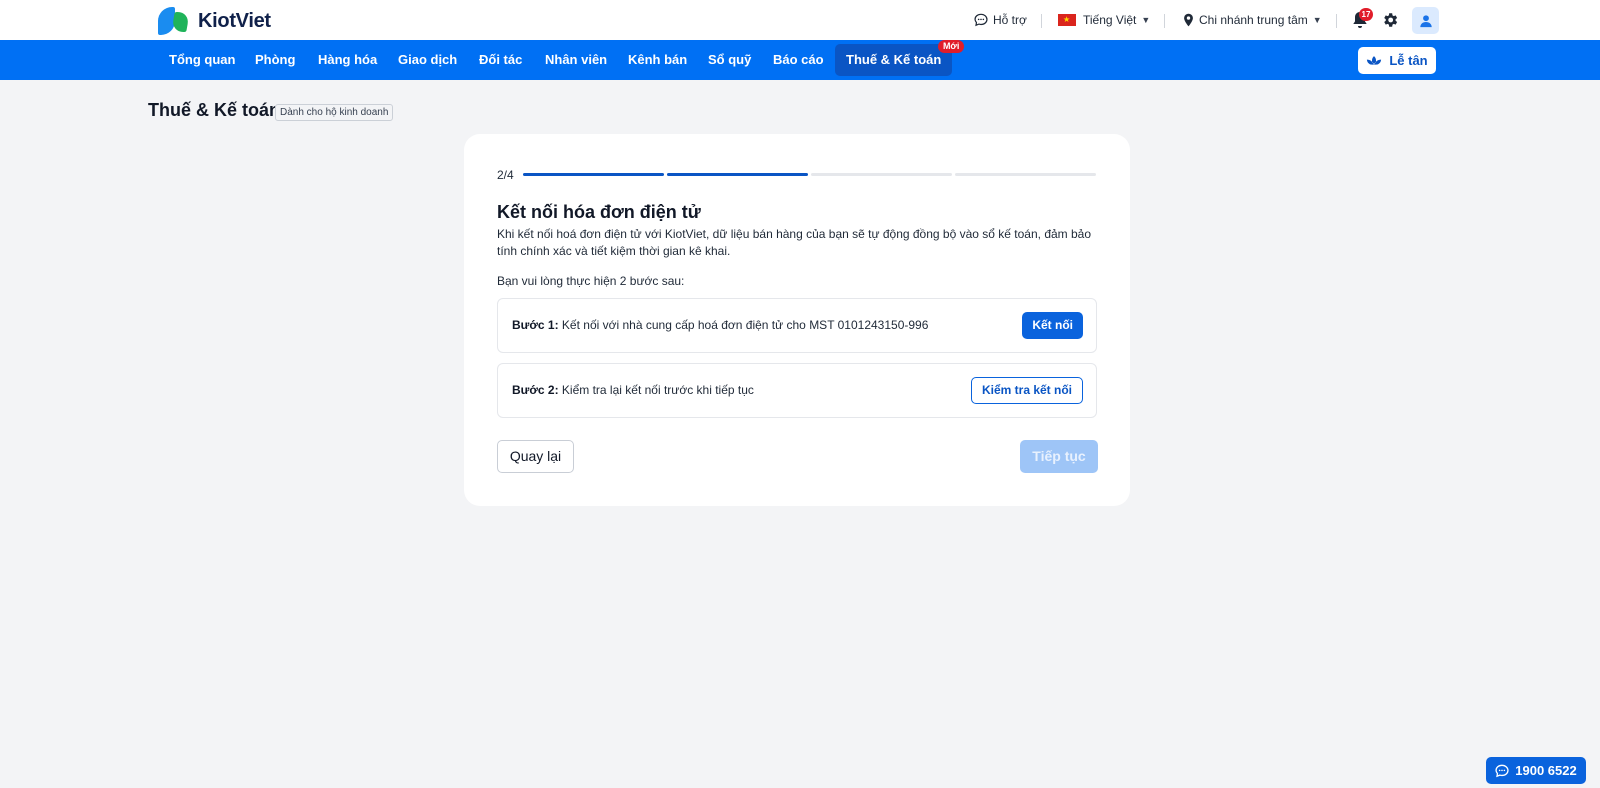 The width and height of the screenshot is (1600, 788). Describe the element at coordinates (1052, 325) in the screenshot. I see `connect-button: Kết nối` at that location.